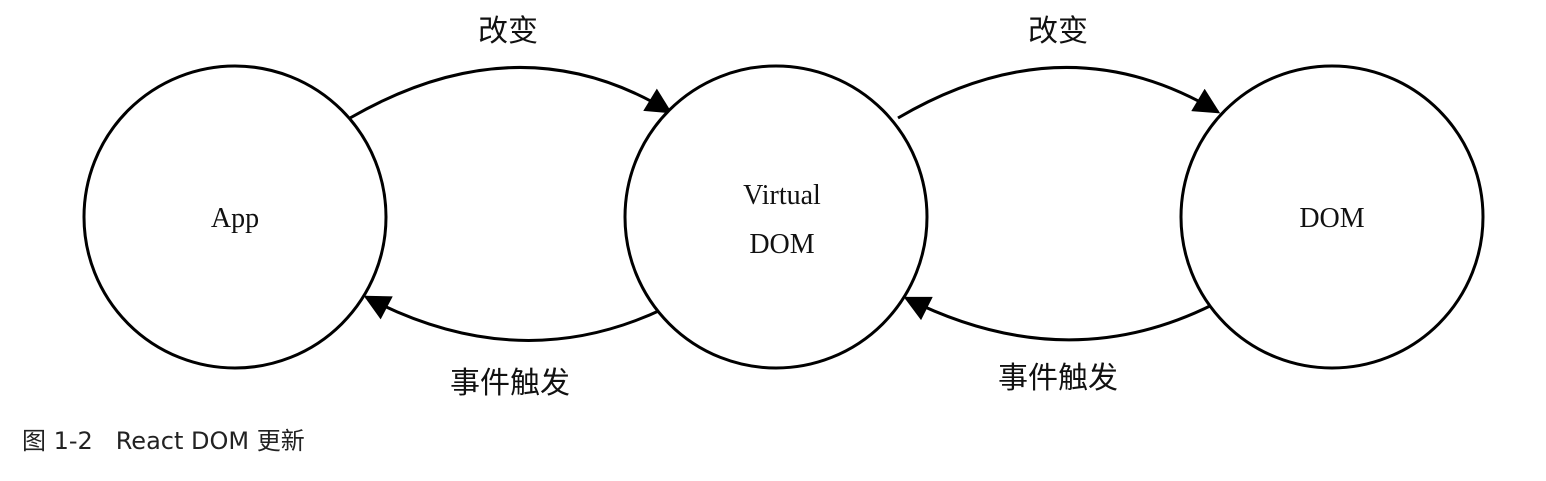 The image size is (1546, 481). Describe the element at coordinates (514, 318) in the screenshot. I see `edge-vdom-to-app` at that location.